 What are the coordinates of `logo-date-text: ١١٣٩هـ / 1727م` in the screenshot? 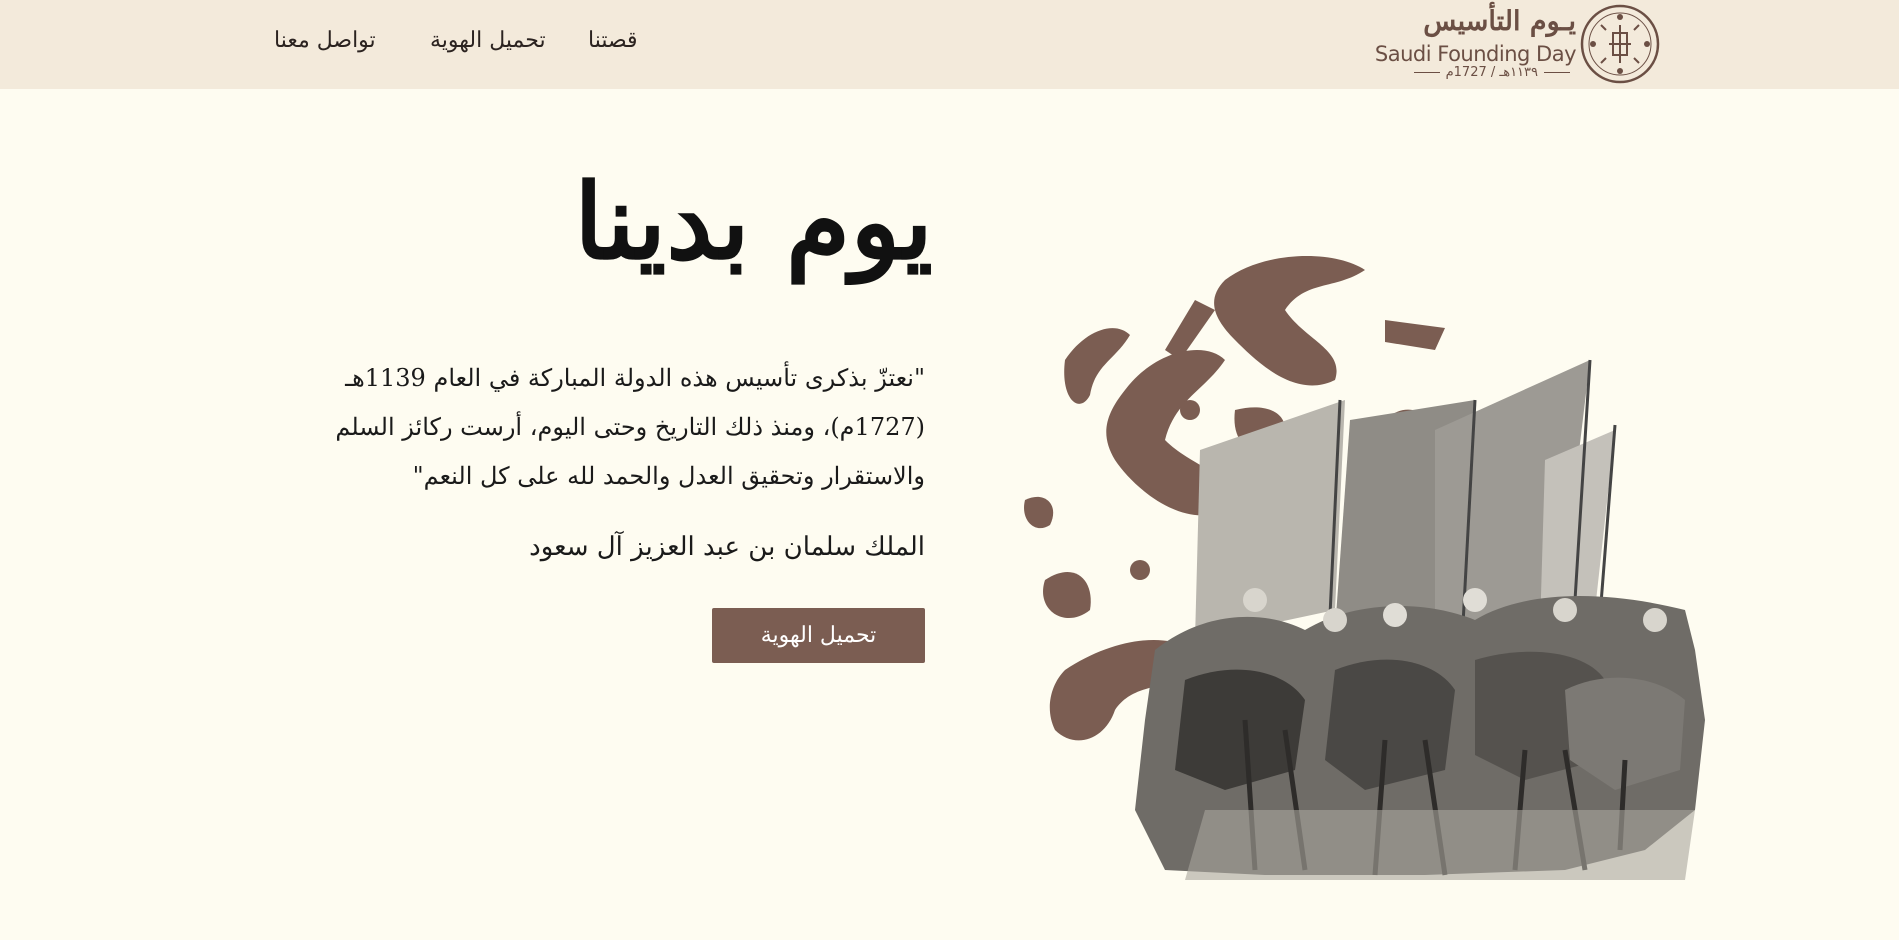 It's located at (1492, 72).